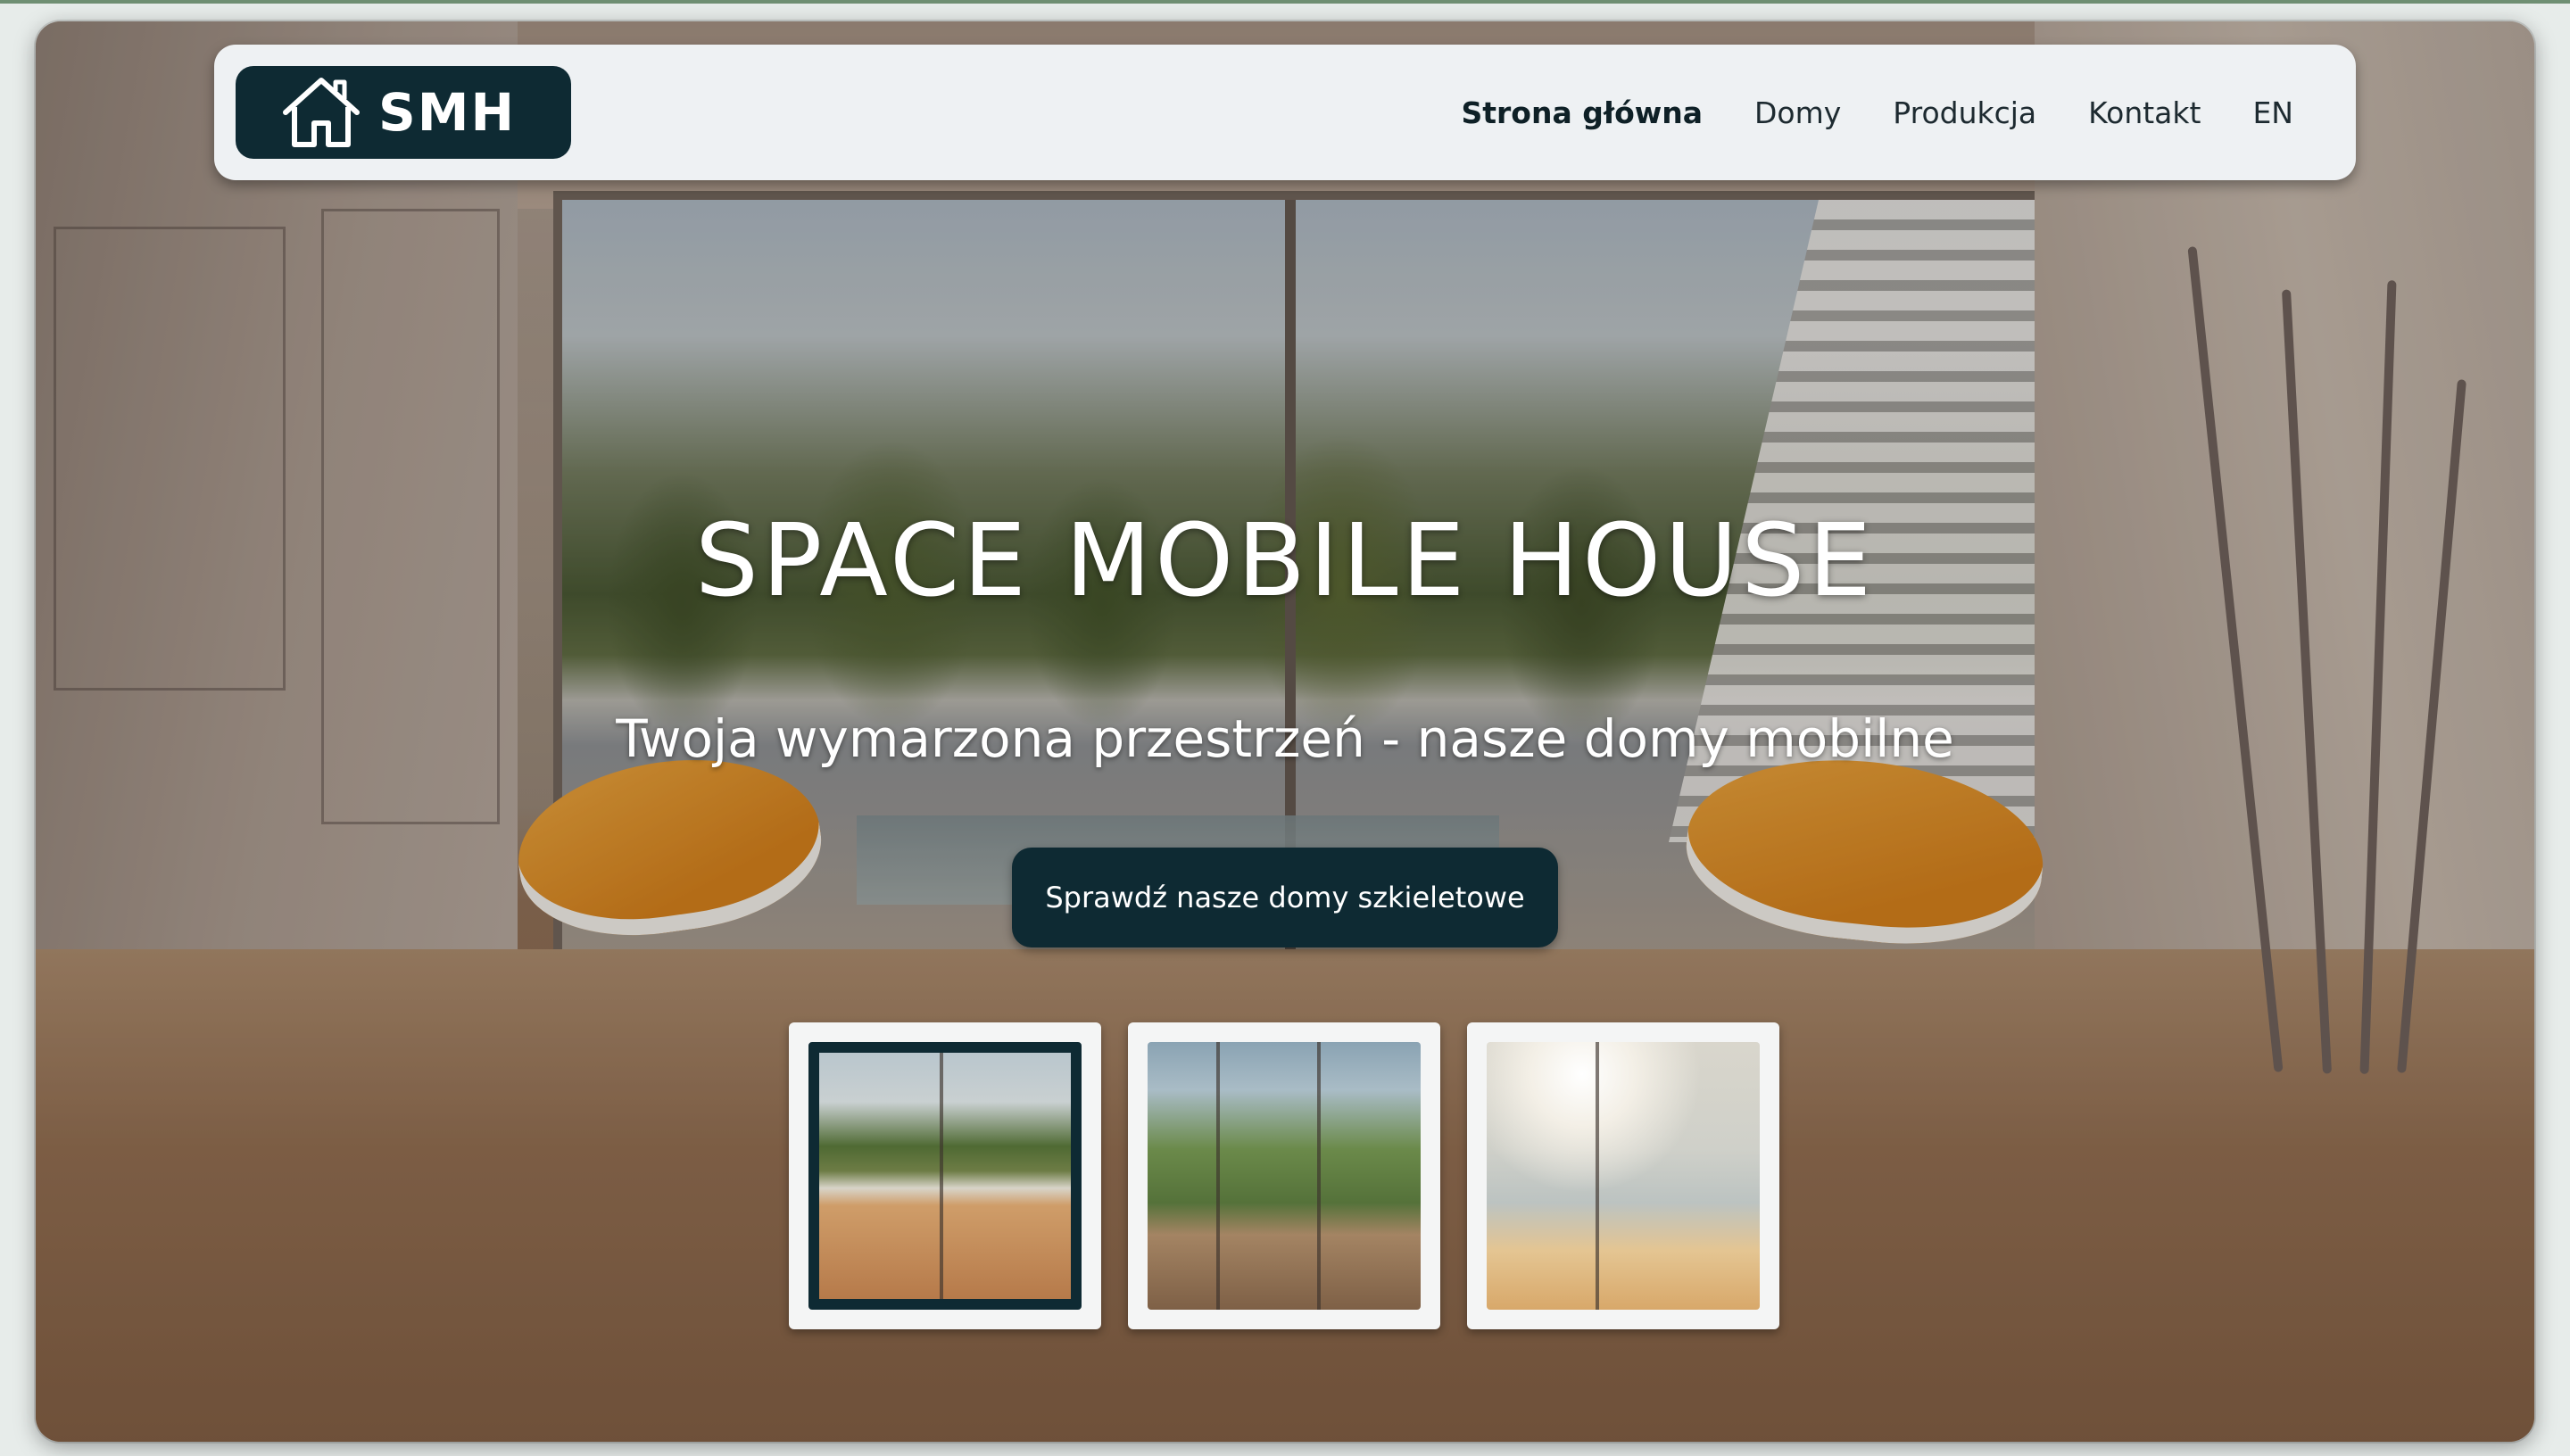 This screenshot has height=1456, width=2570. I want to click on logo: SMH, so click(403, 112).